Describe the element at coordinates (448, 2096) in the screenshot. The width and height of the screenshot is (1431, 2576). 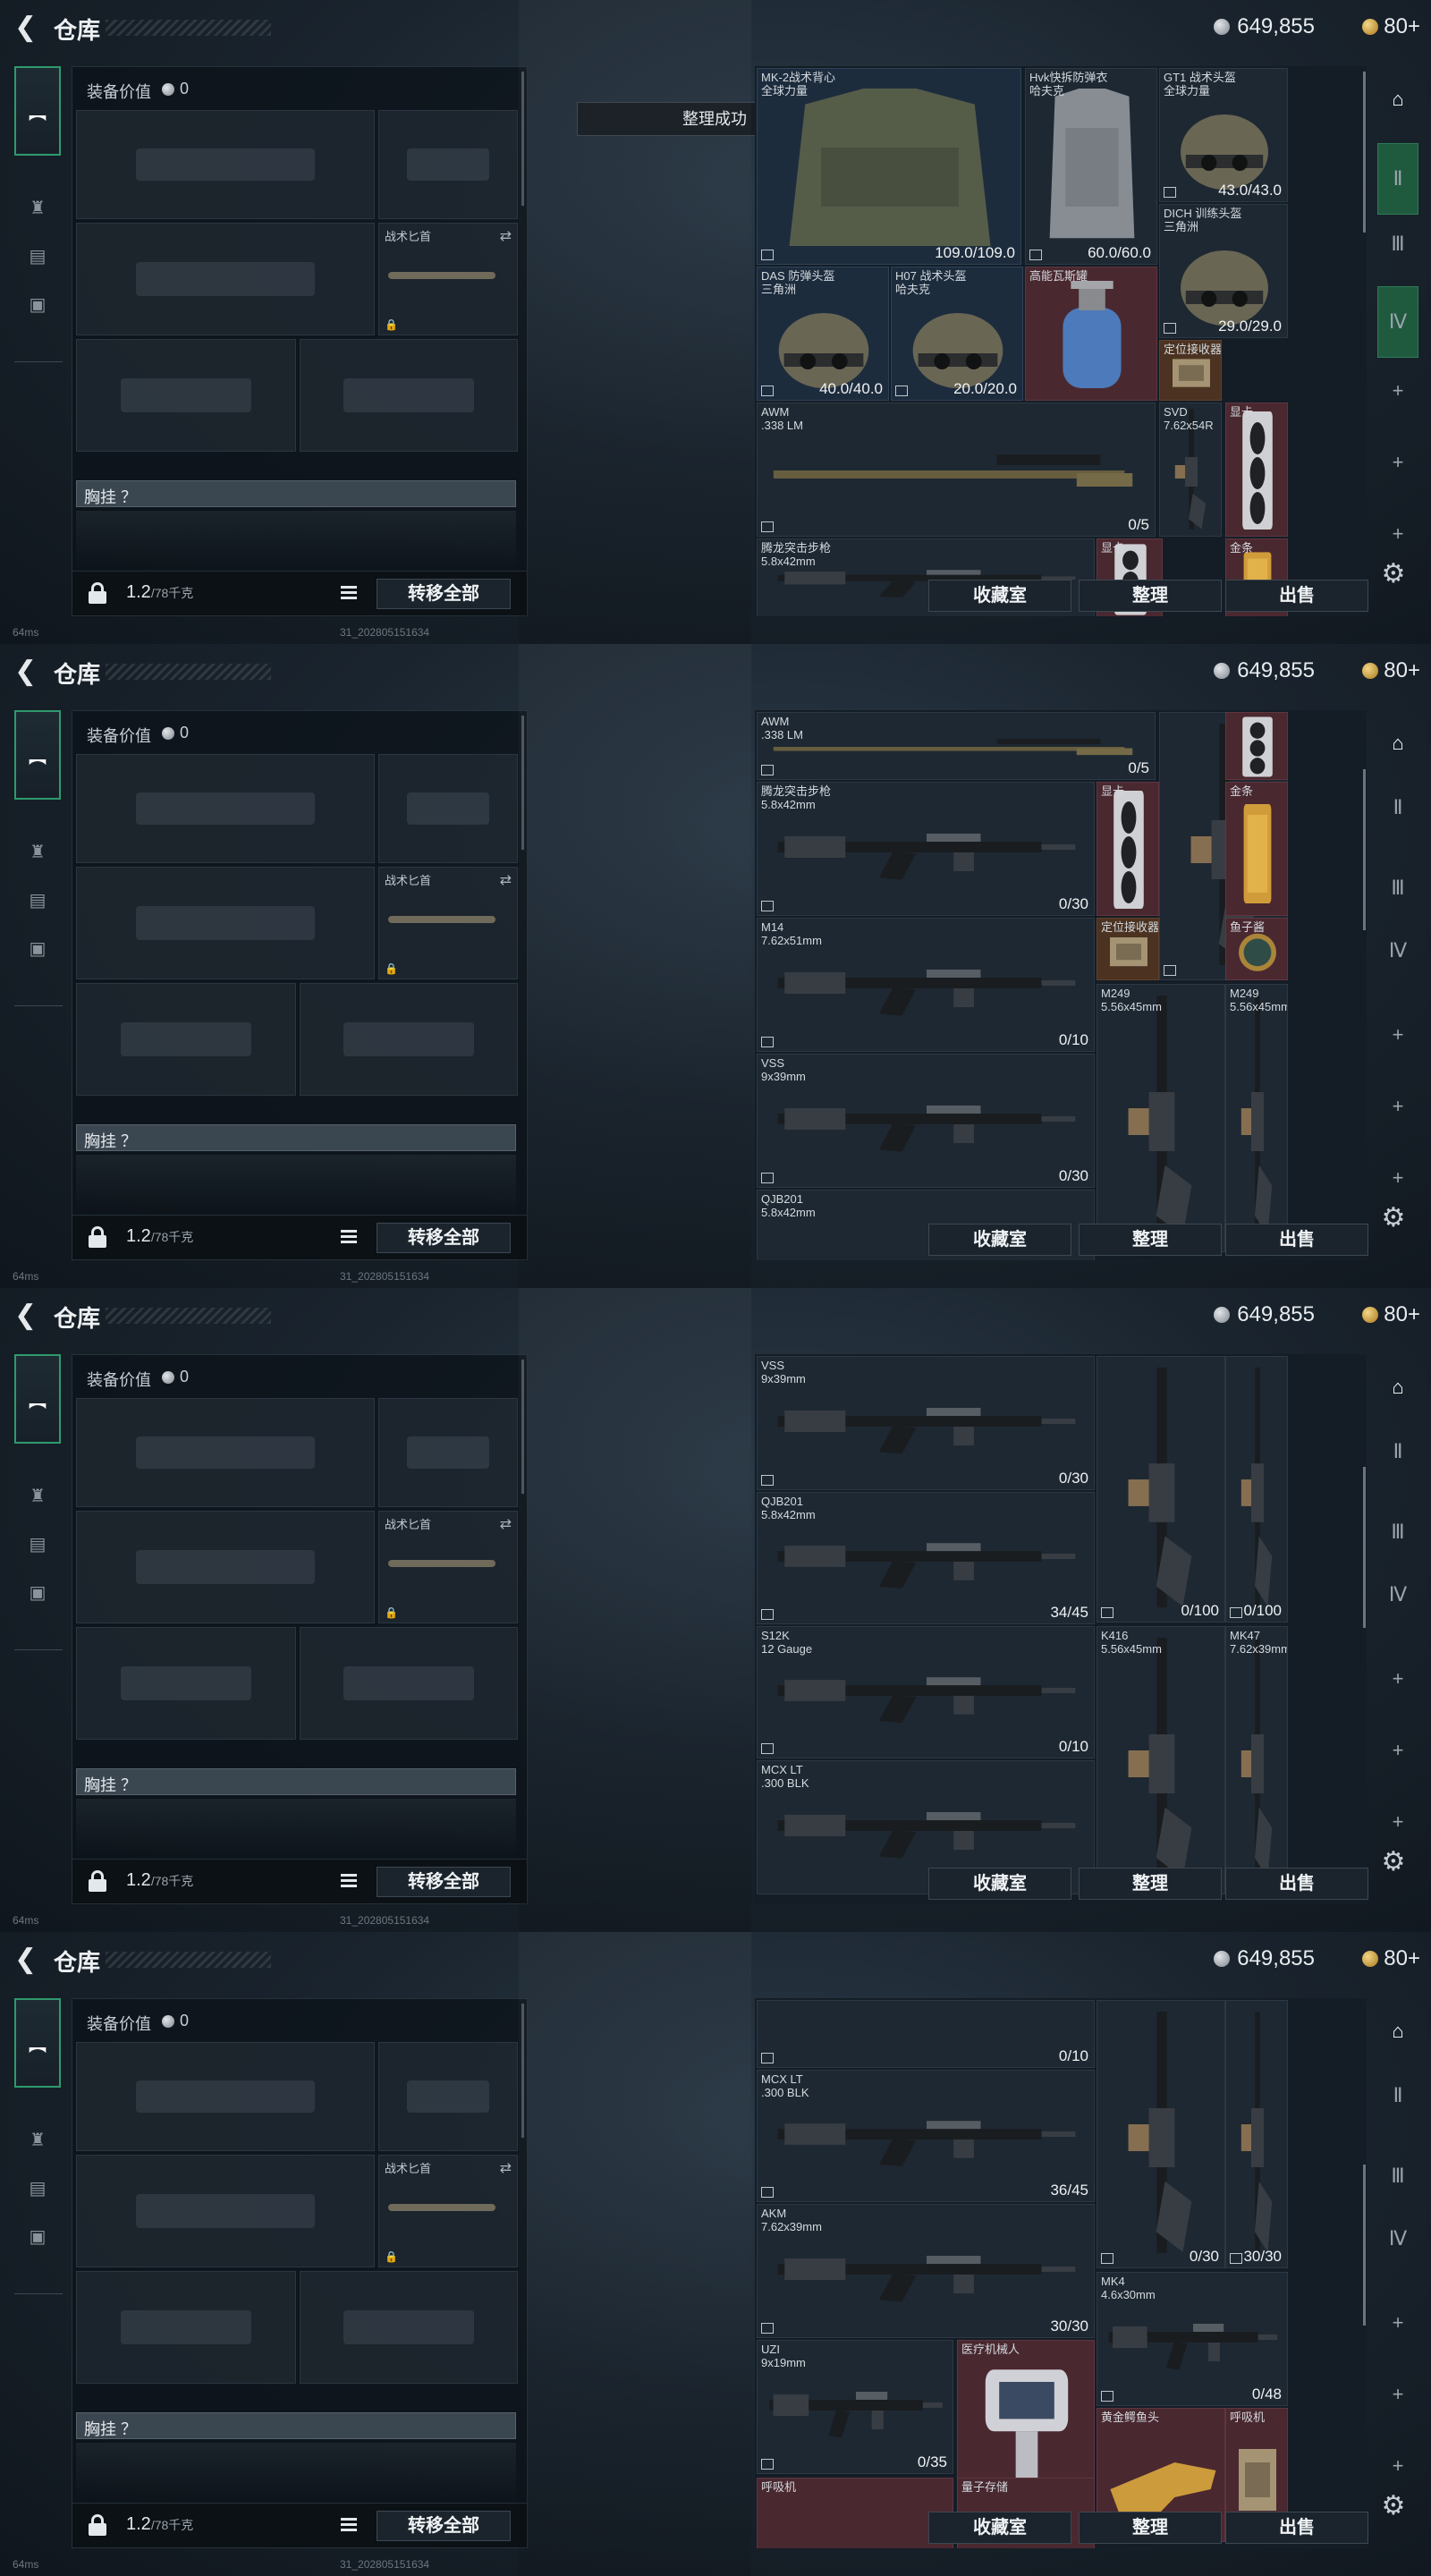
I see `pistol-slot` at that location.